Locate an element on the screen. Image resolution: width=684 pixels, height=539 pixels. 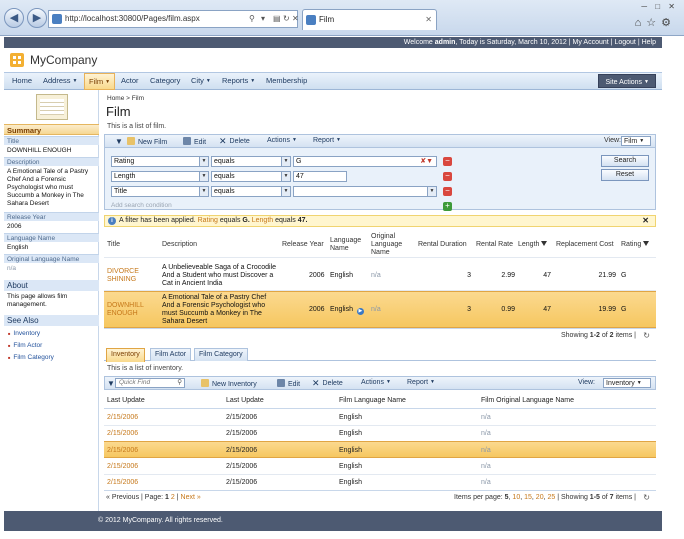
tab-inventory: Inventory is located at coordinates (125, 355).